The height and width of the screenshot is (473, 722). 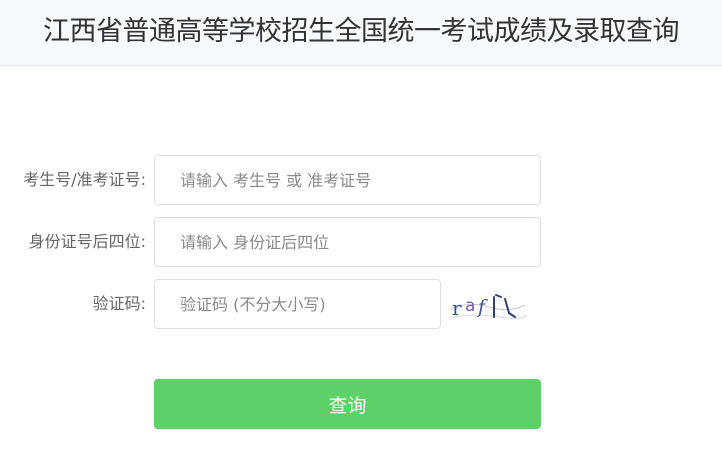 What do you see at coordinates (347, 404) in the screenshot?
I see `query-button: 查询` at bounding box center [347, 404].